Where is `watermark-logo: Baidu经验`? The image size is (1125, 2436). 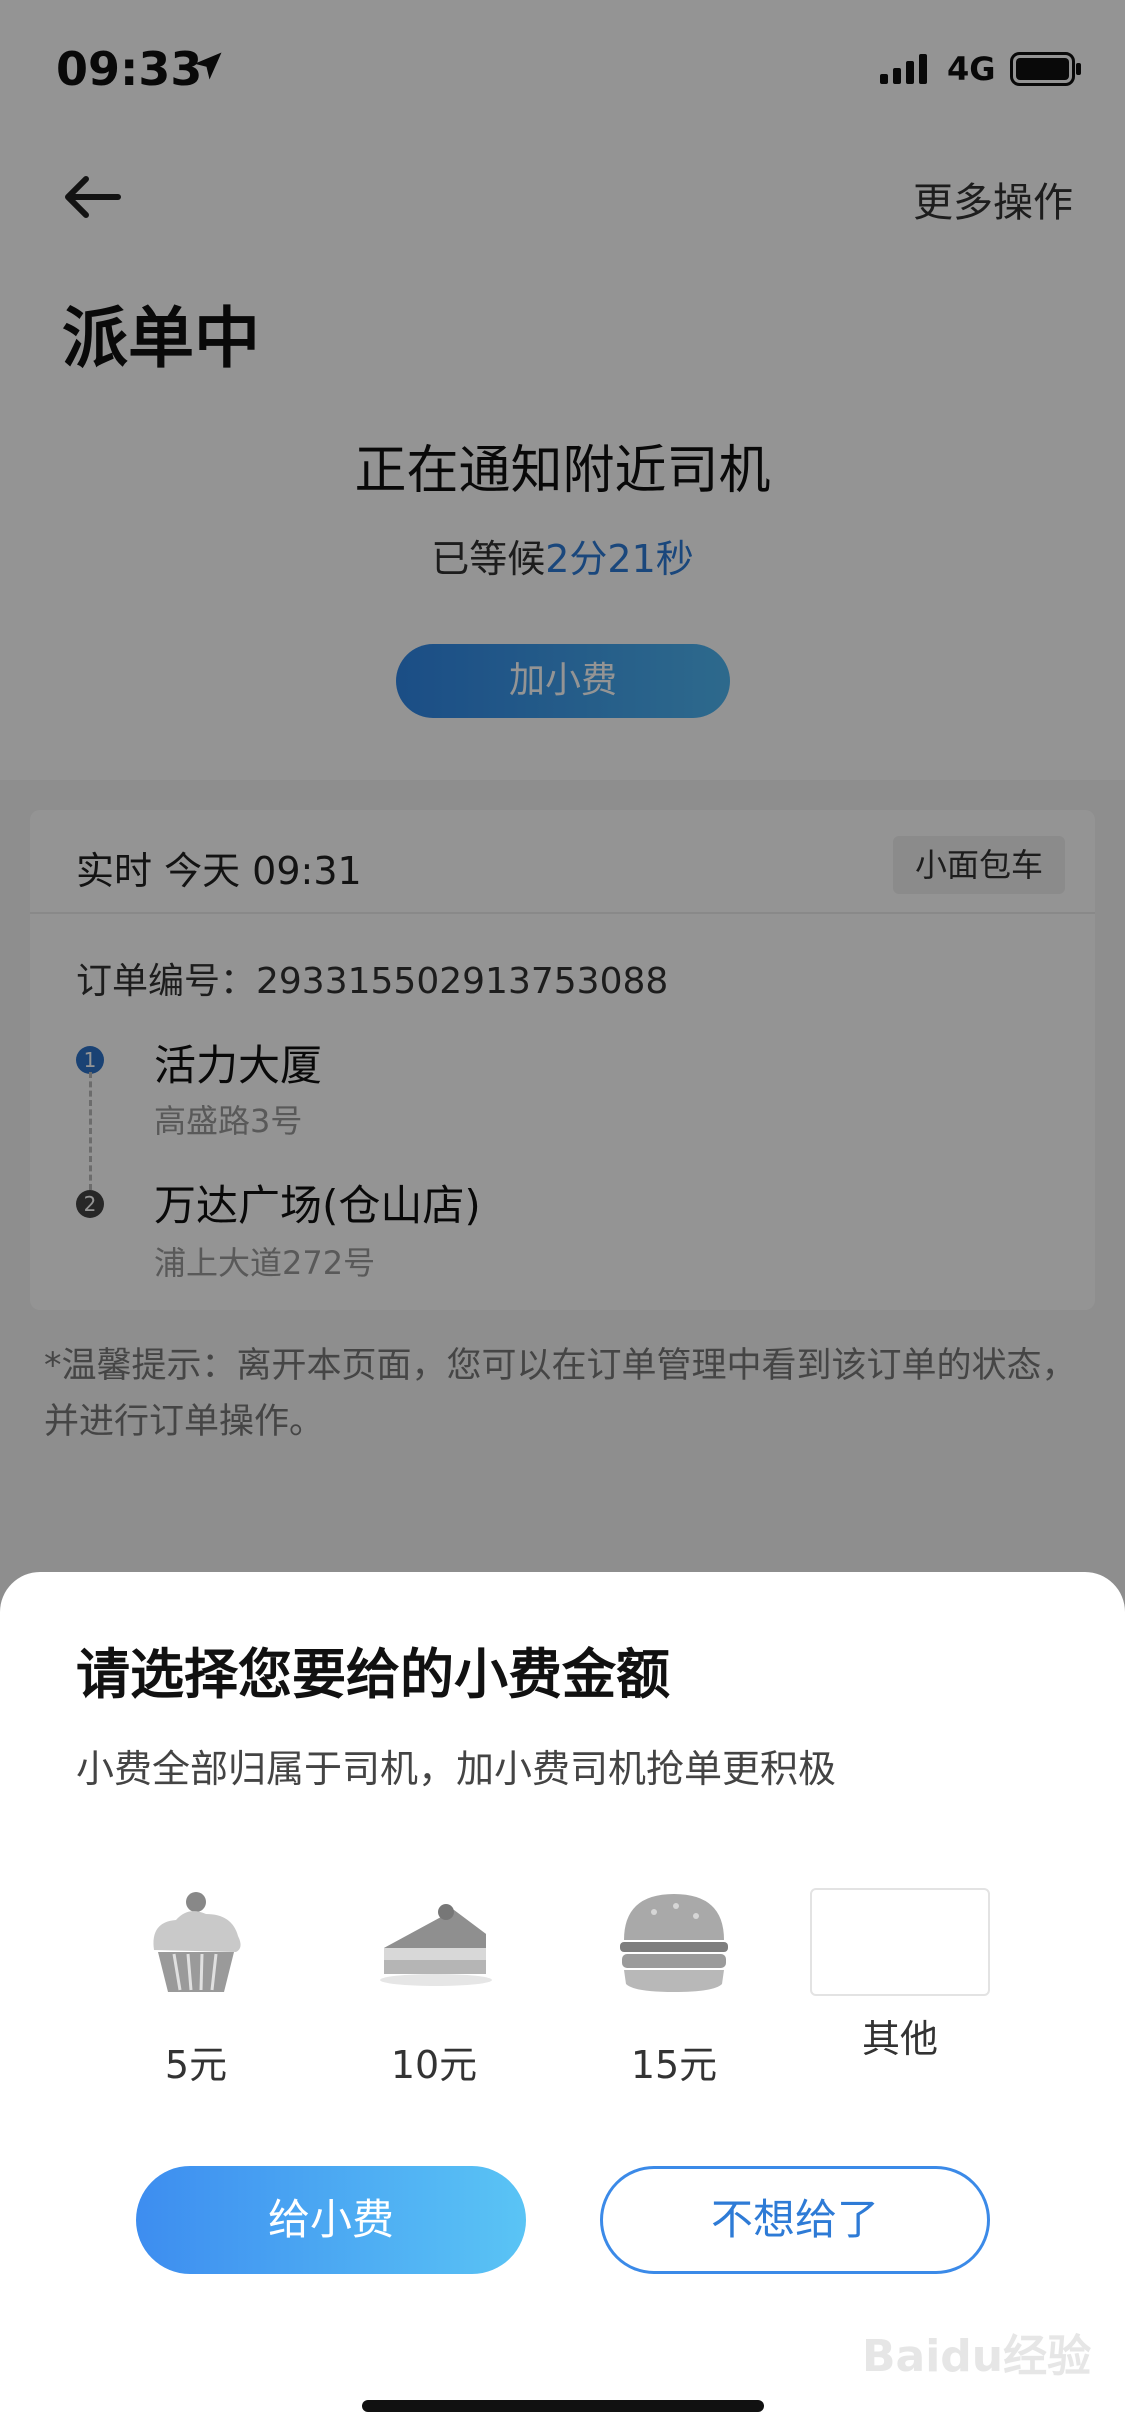
watermark-logo: Baidu经验 is located at coordinates (977, 2356).